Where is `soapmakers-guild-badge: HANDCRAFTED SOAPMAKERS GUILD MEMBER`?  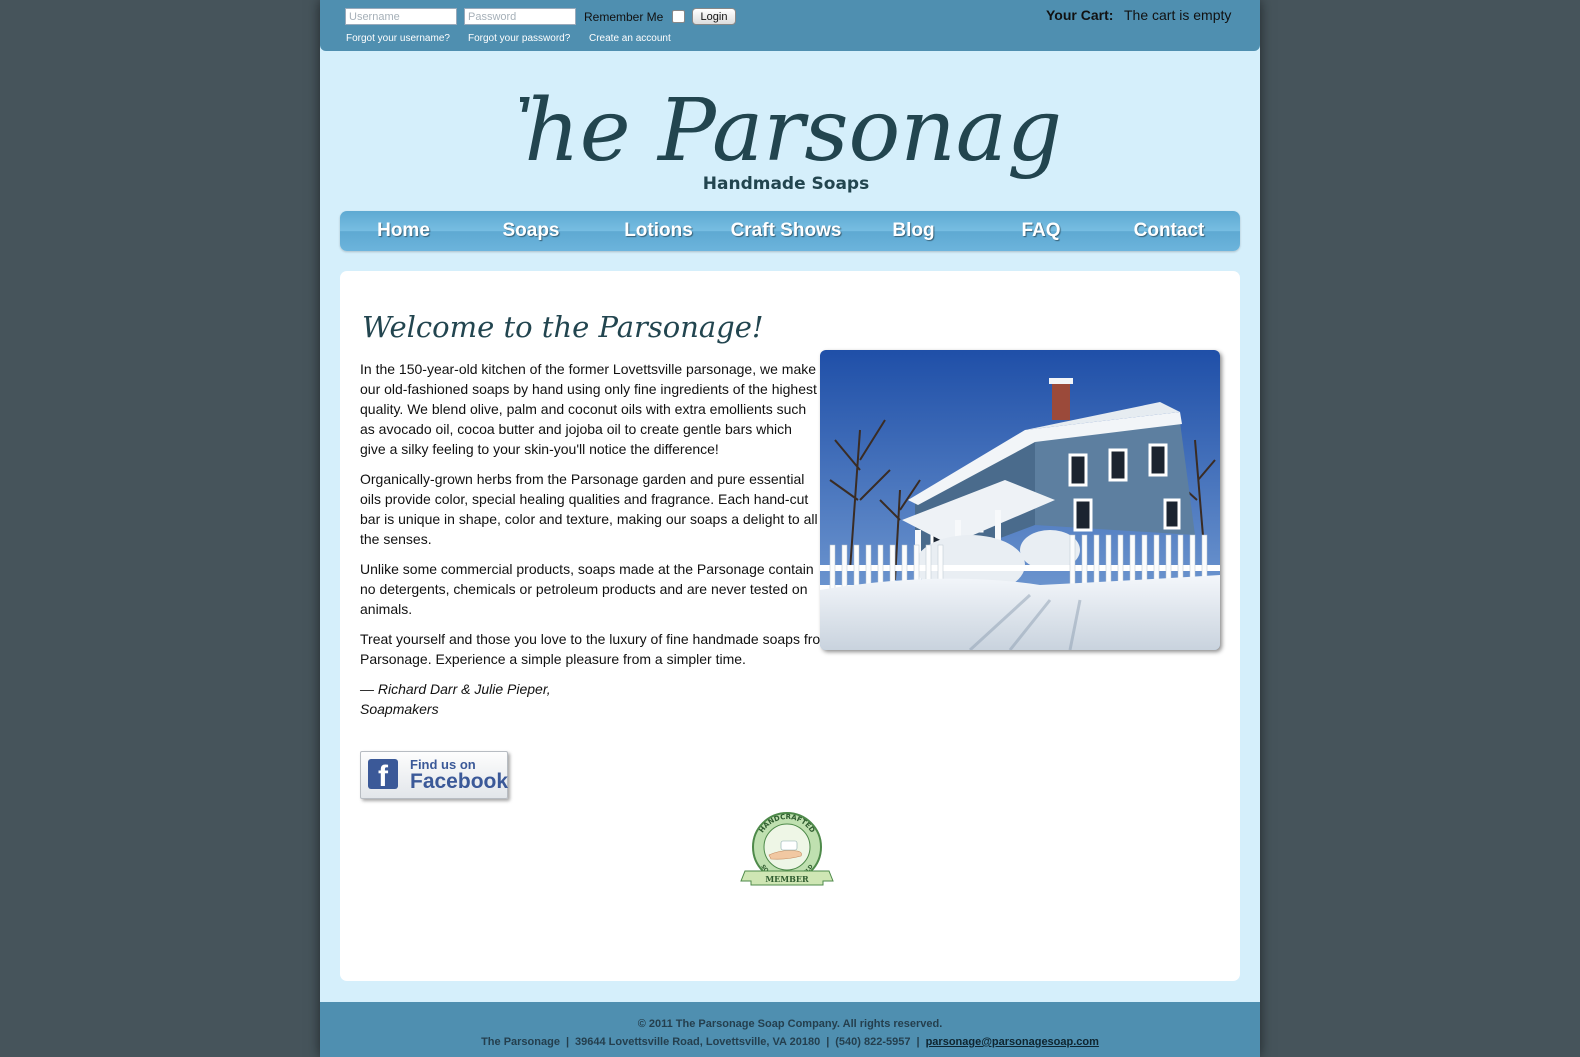 soapmakers-guild-badge: HANDCRAFTED SOAPMAKERS GUILD MEMBER is located at coordinates (787, 851).